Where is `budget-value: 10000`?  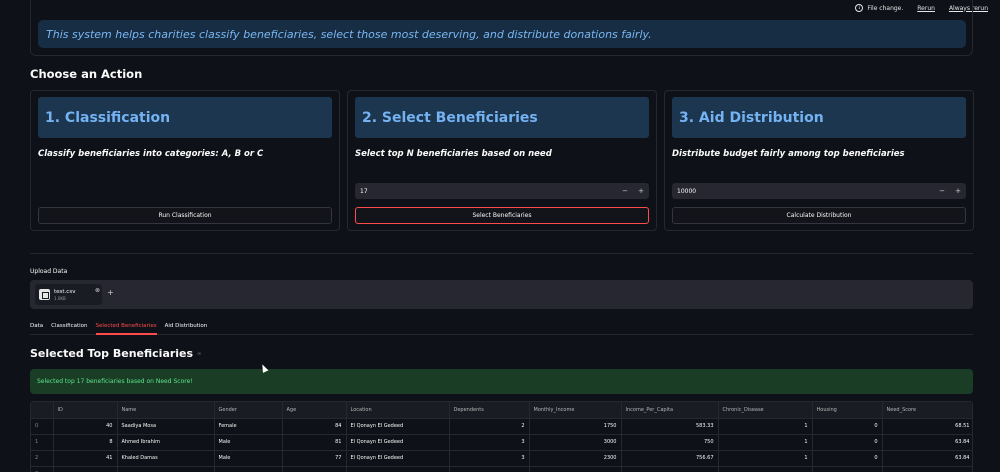 budget-value: 10000 is located at coordinates (803, 191).